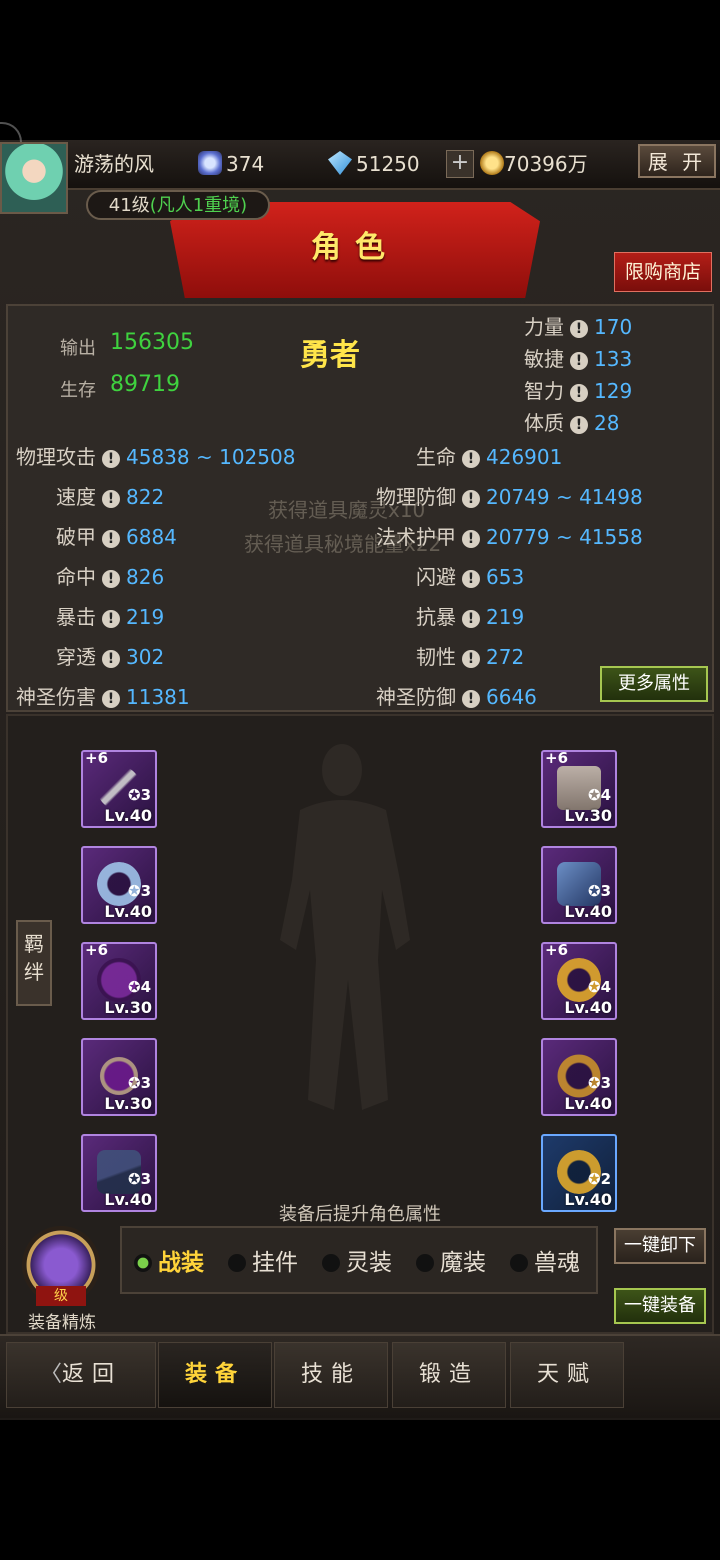 This screenshot has width=720, height=1560. Describe the element at coordinates (436, 577) in the screenshot. I see `stat-label: 闪避` at that location.